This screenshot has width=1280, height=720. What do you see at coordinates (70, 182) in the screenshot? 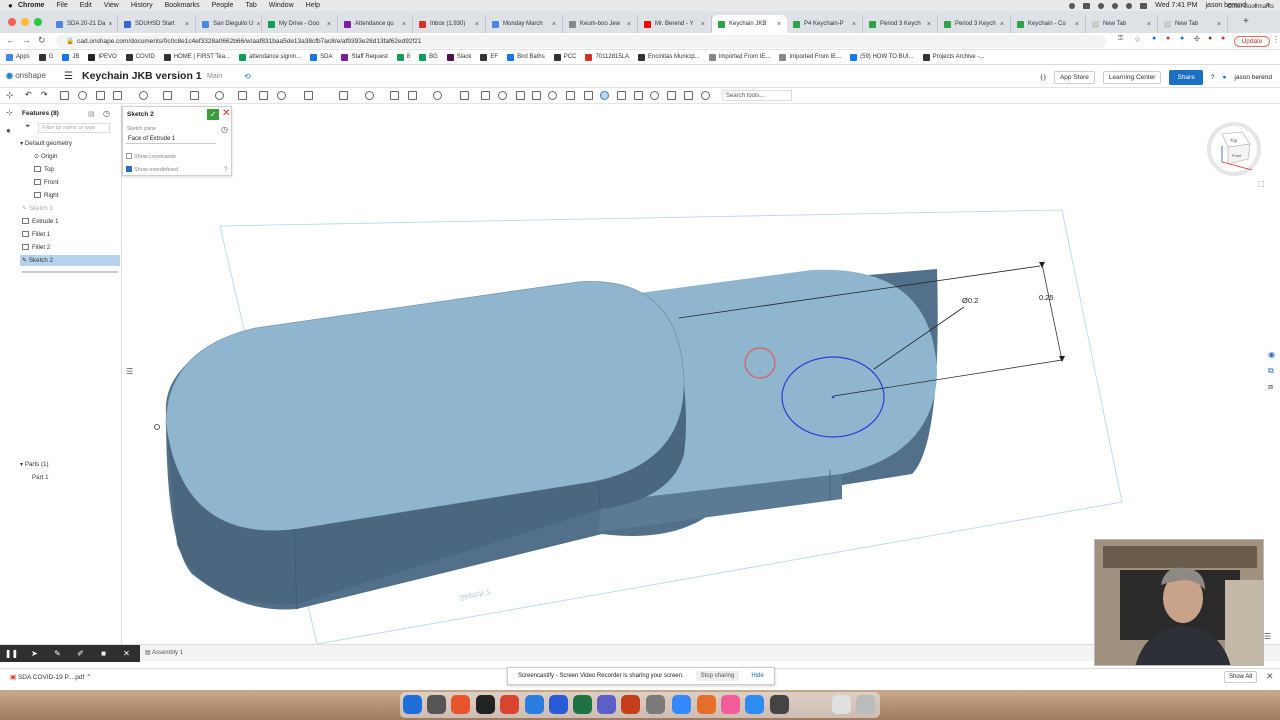
I see `feature-front-plane: Front` at bounding box center [70, 182].